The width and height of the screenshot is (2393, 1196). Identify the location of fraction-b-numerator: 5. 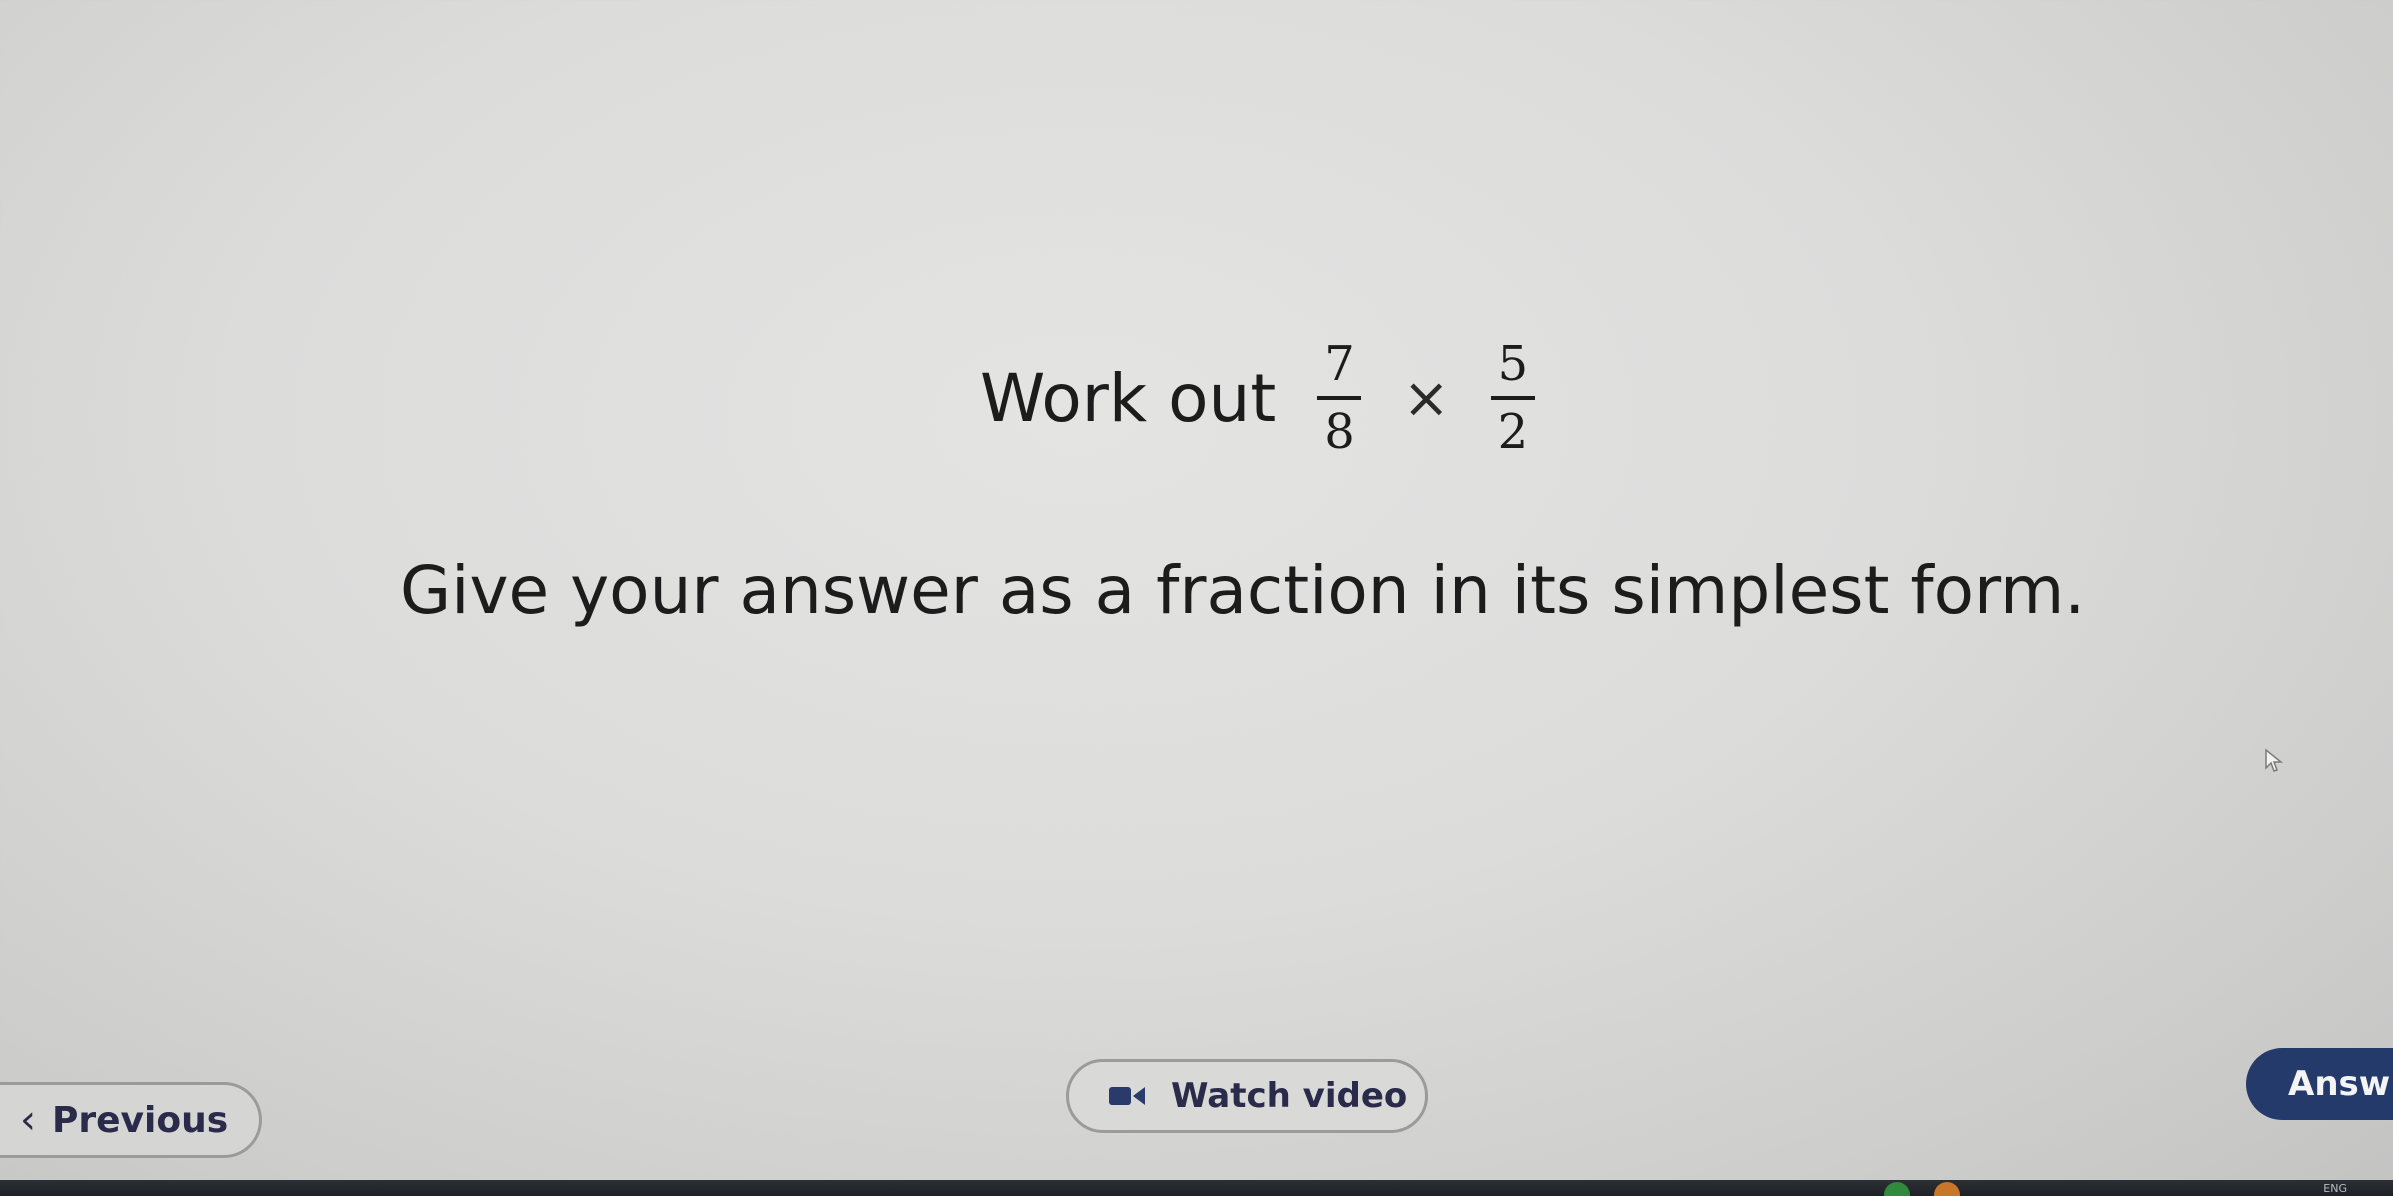
(1513, 364).